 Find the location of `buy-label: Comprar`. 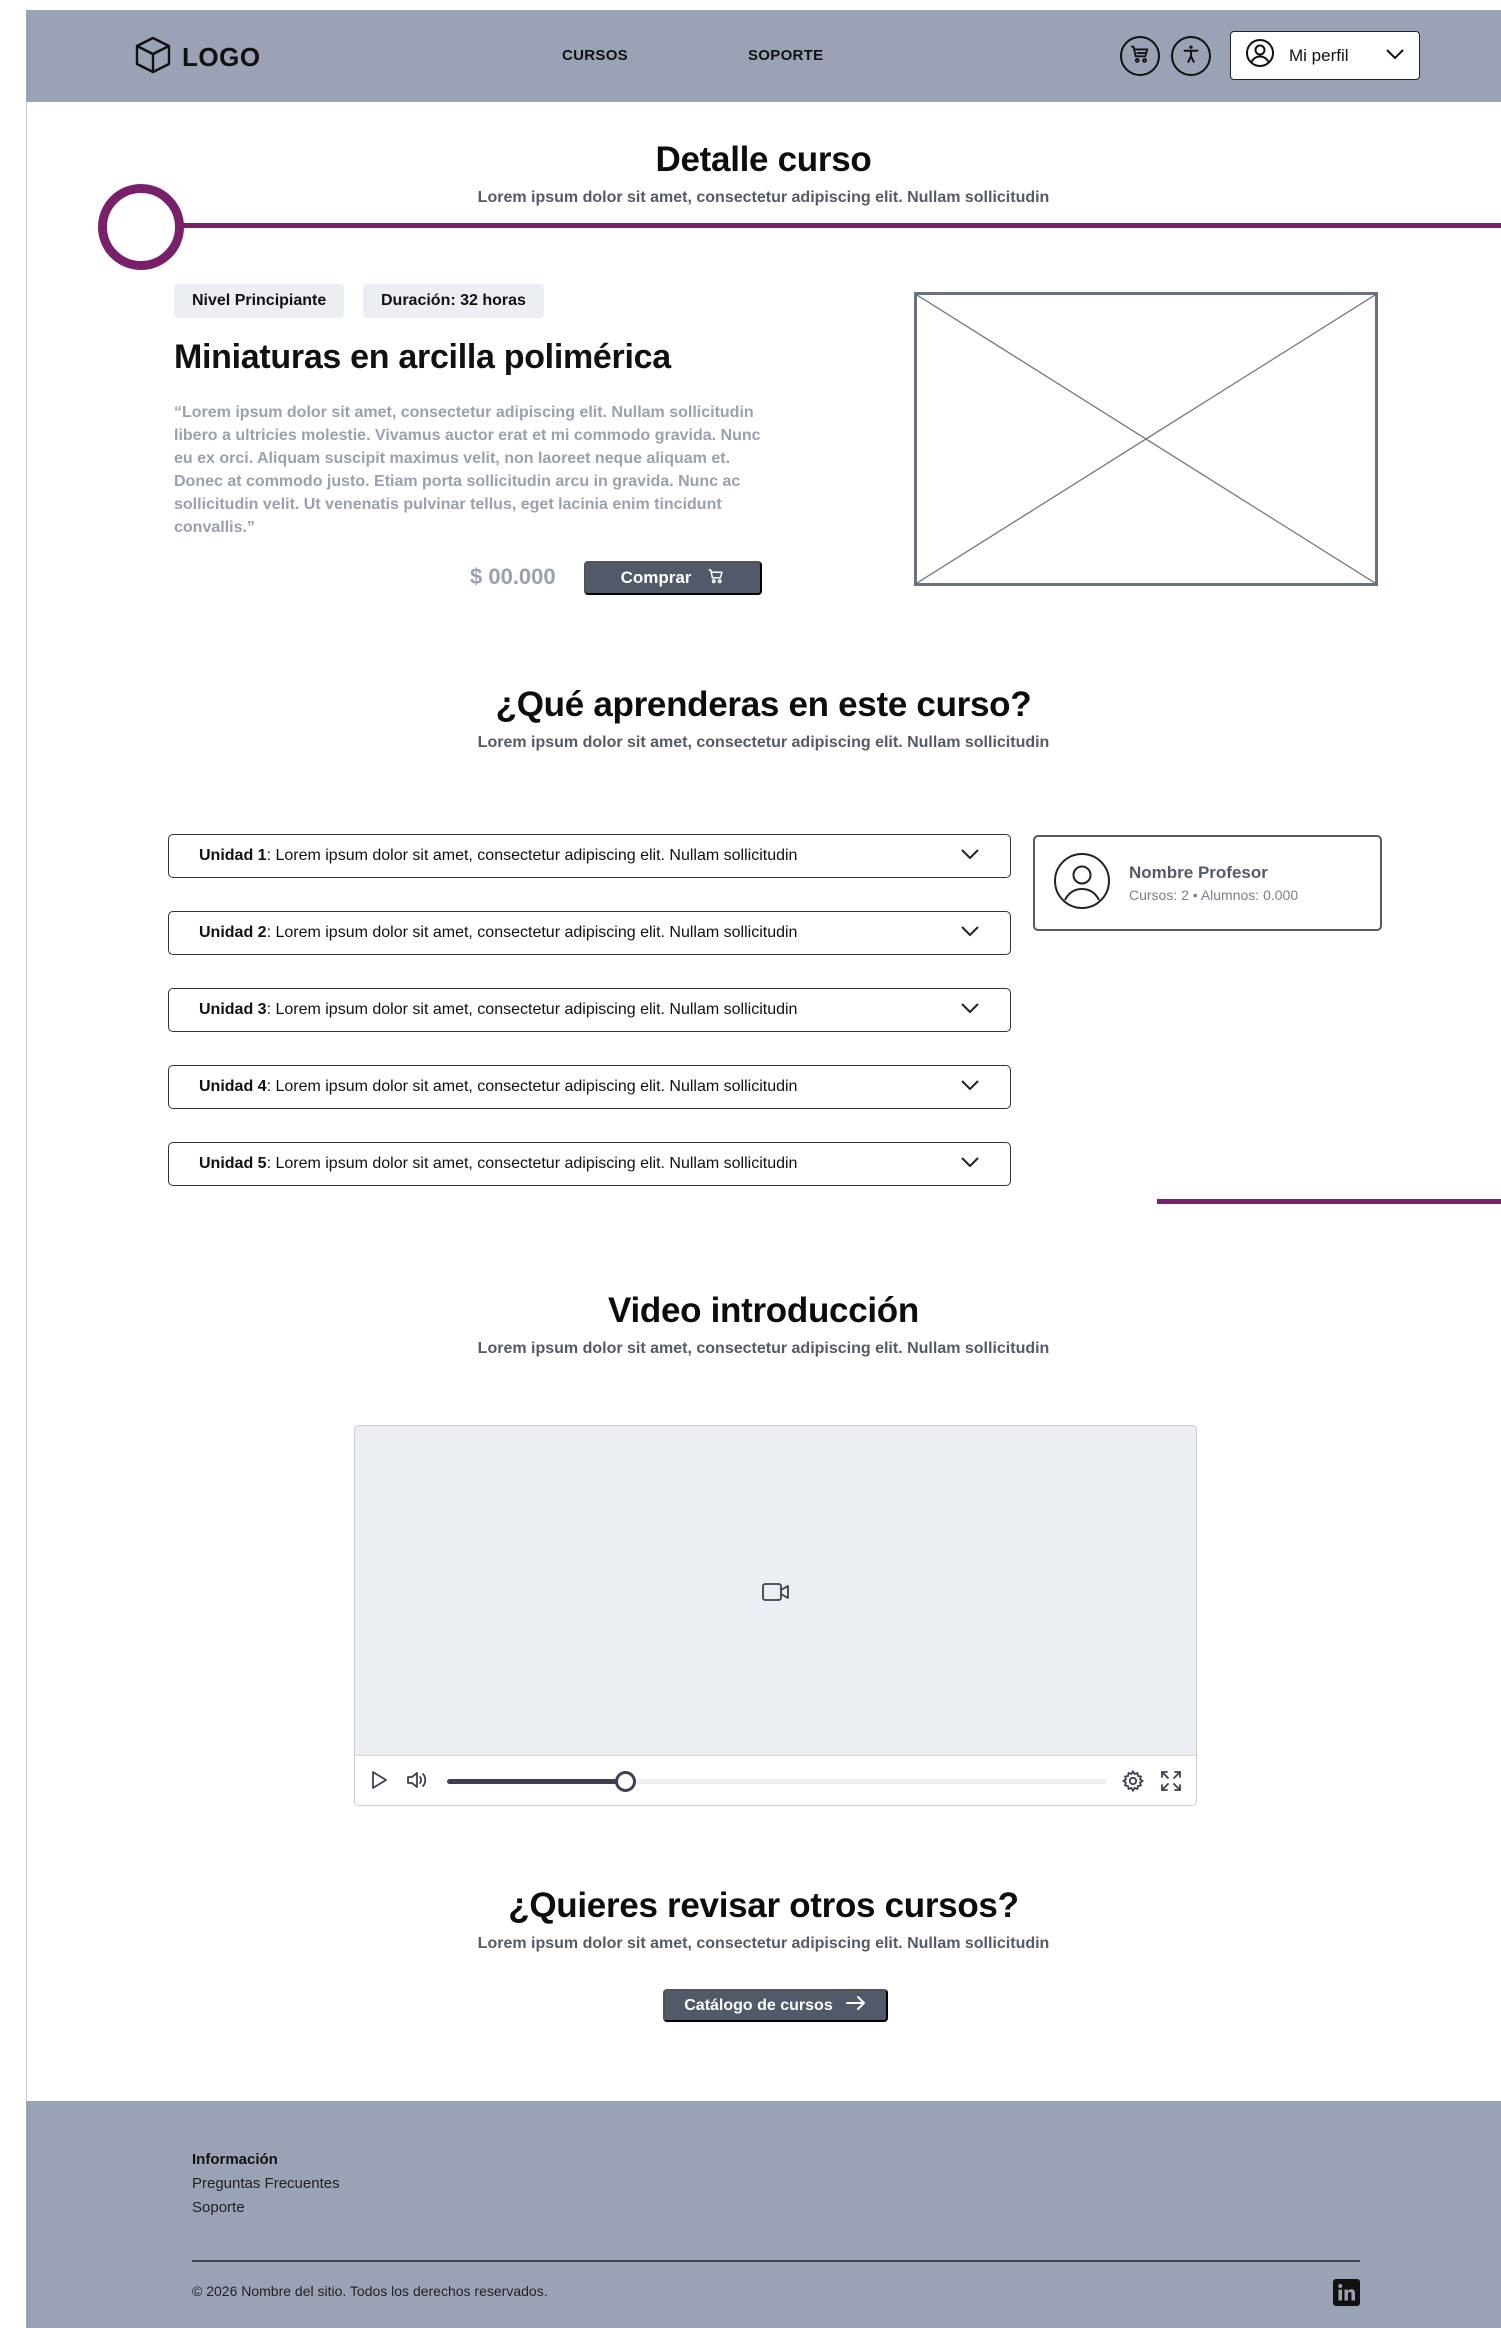

buy-label: Comprar is located at coordinates (656, 577).